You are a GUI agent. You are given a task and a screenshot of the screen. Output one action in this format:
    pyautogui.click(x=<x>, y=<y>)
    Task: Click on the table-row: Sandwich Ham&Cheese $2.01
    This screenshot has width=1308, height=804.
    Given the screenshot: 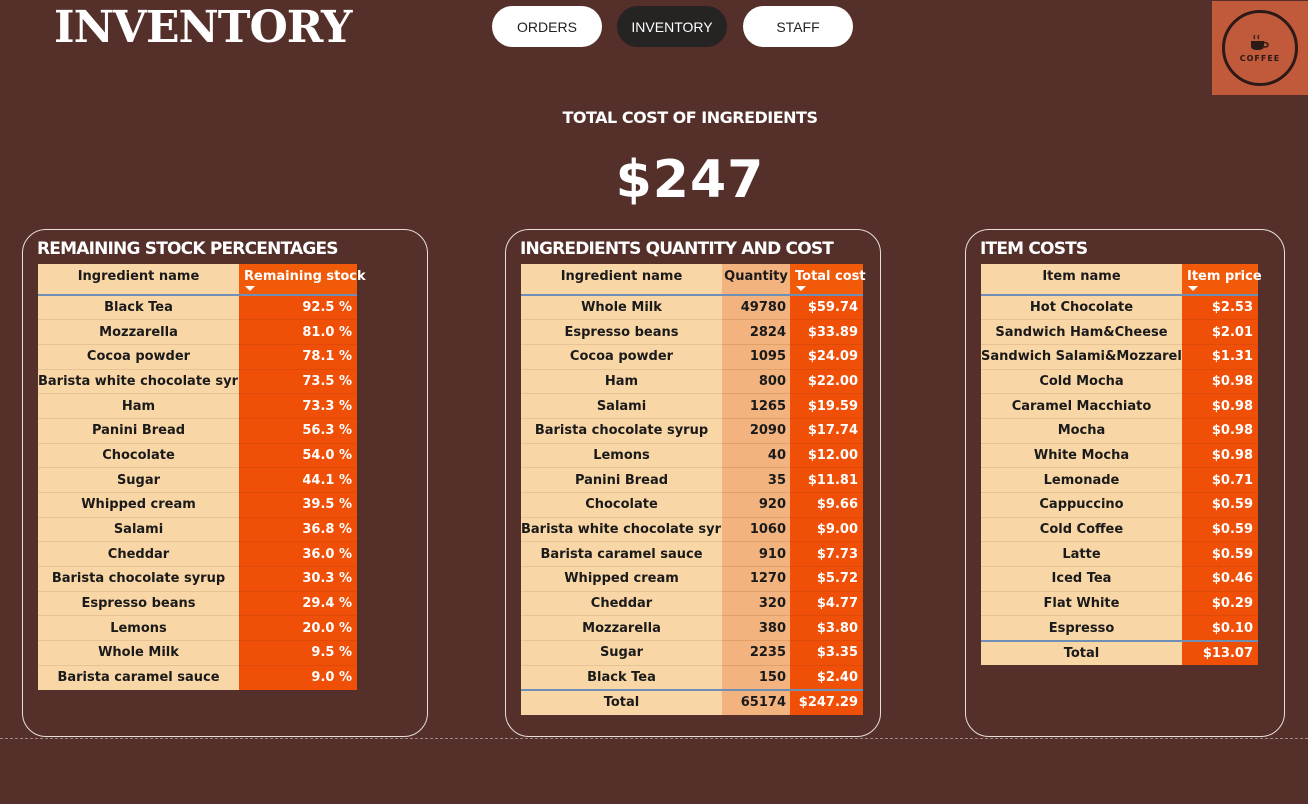 What is the action you would take?
    pyautogui.click(x=1119, y=332)
    